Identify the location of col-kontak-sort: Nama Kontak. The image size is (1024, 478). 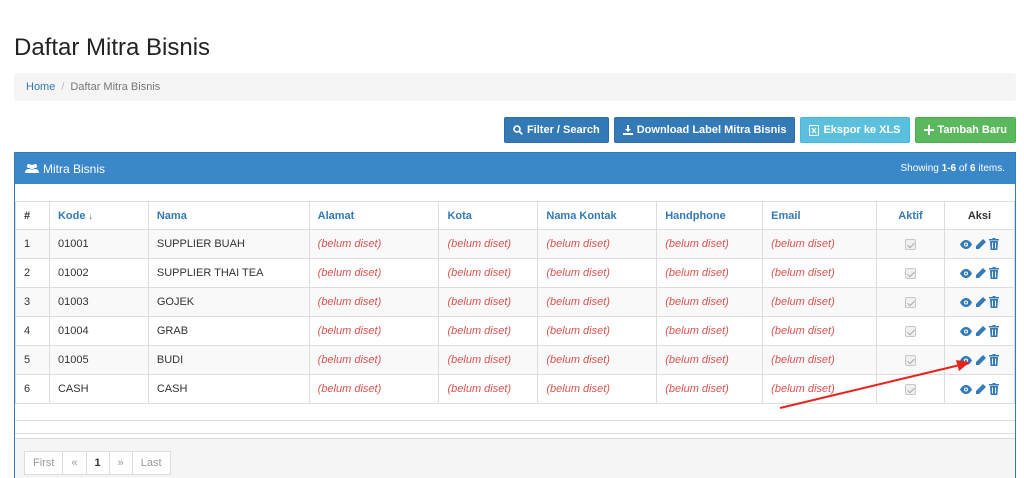
(597, 215).